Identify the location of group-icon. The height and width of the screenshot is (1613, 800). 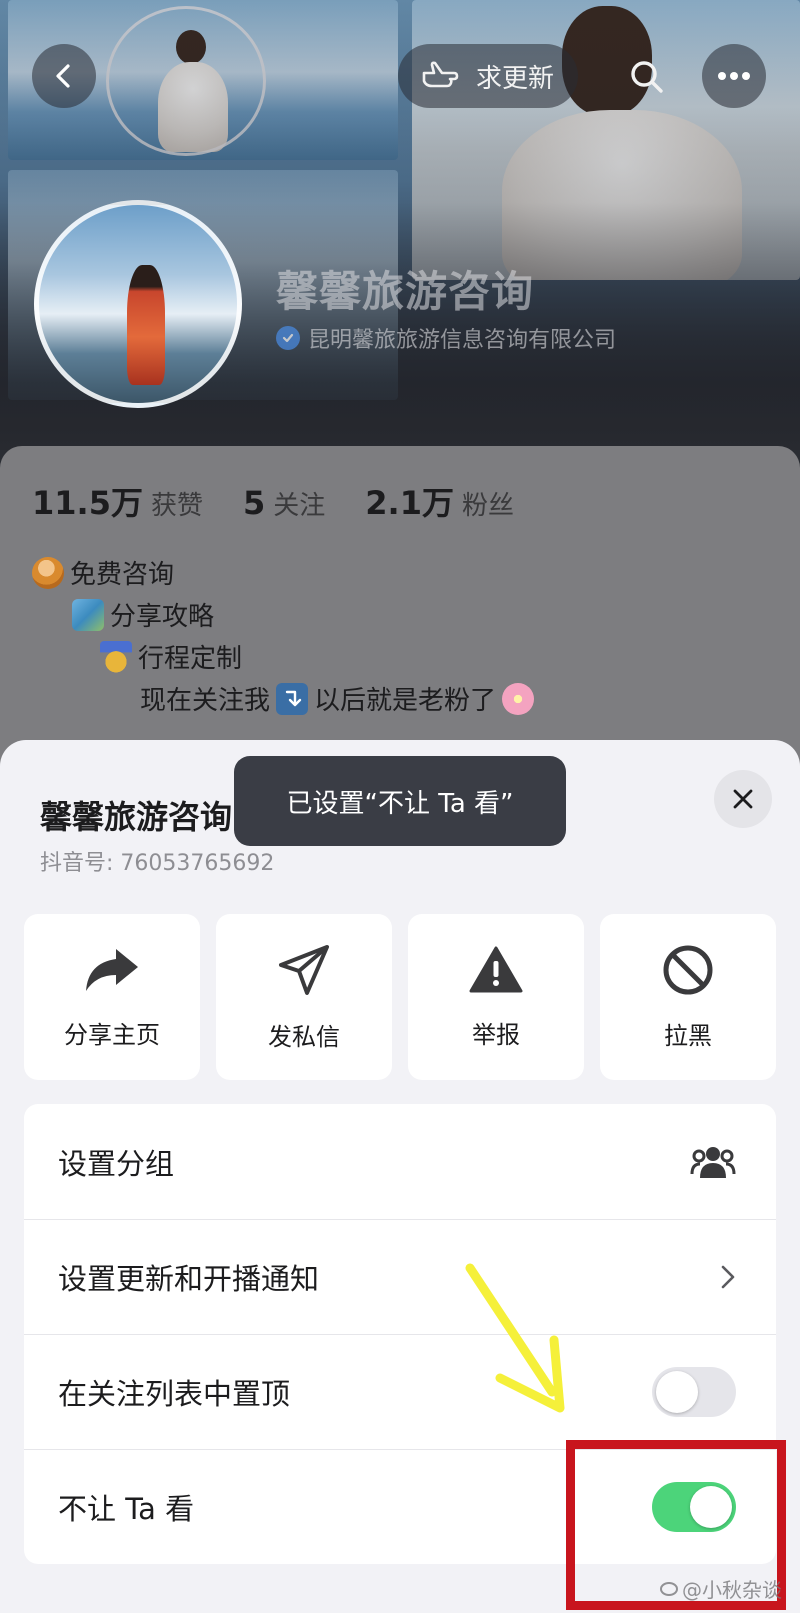
(713, 1162).